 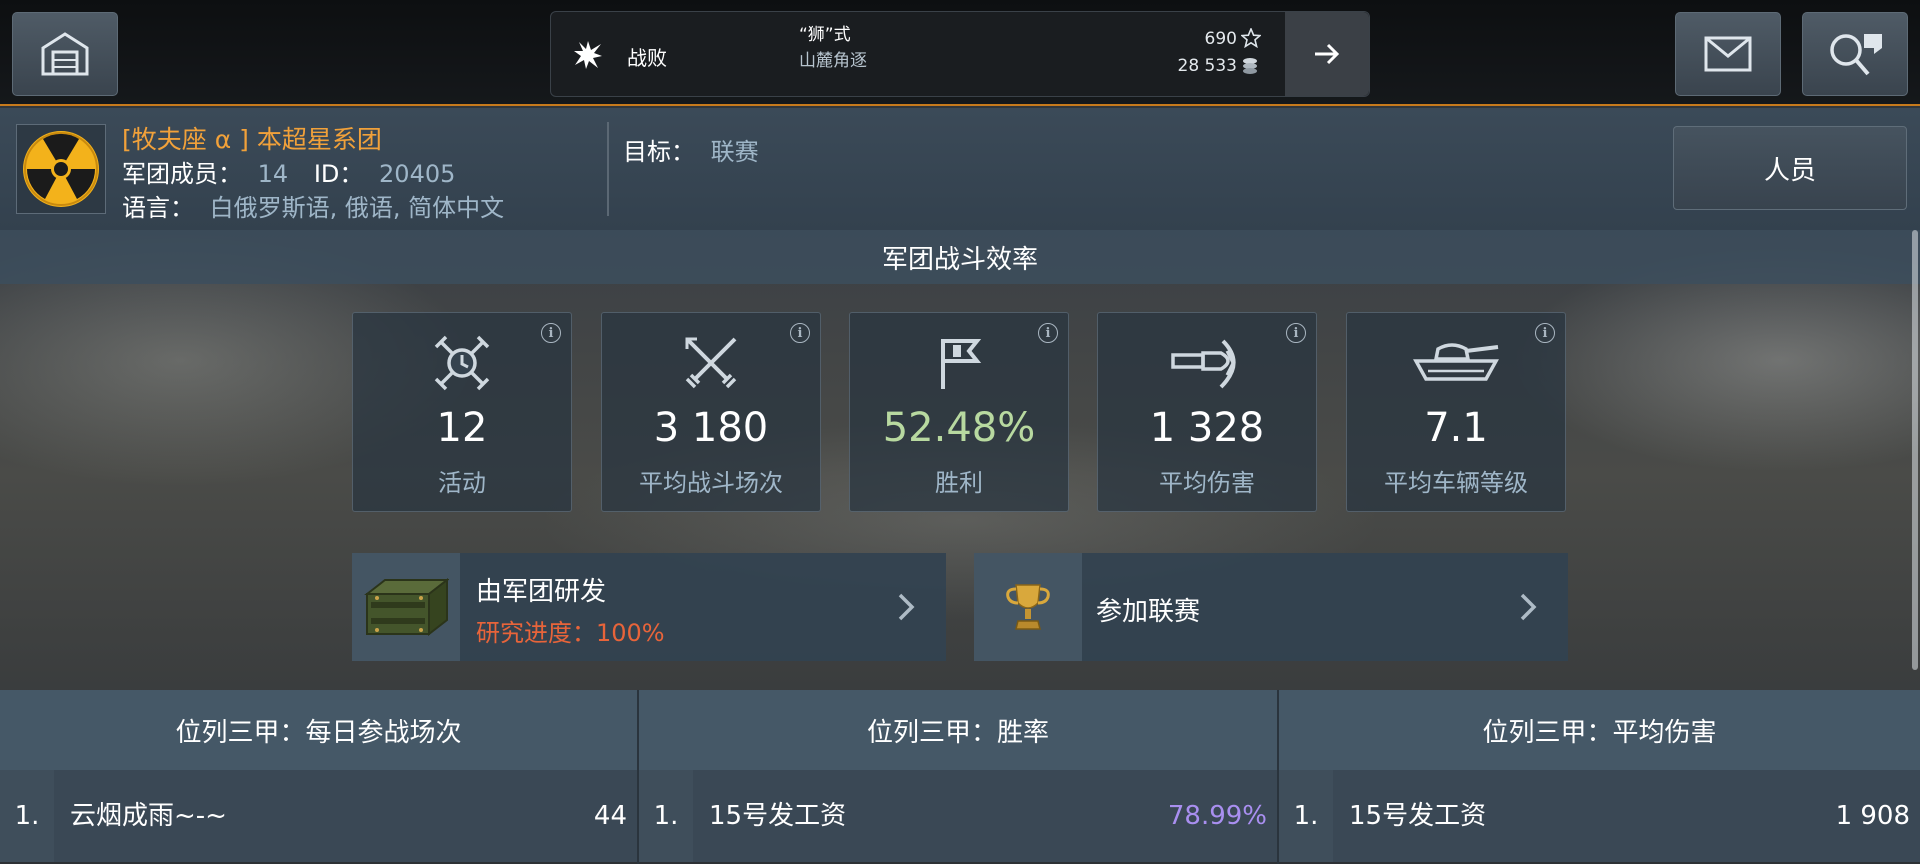 I want to click on stat-card-avg-battles: i 3 180 平均战斗场次, so click(x=711, y=412).